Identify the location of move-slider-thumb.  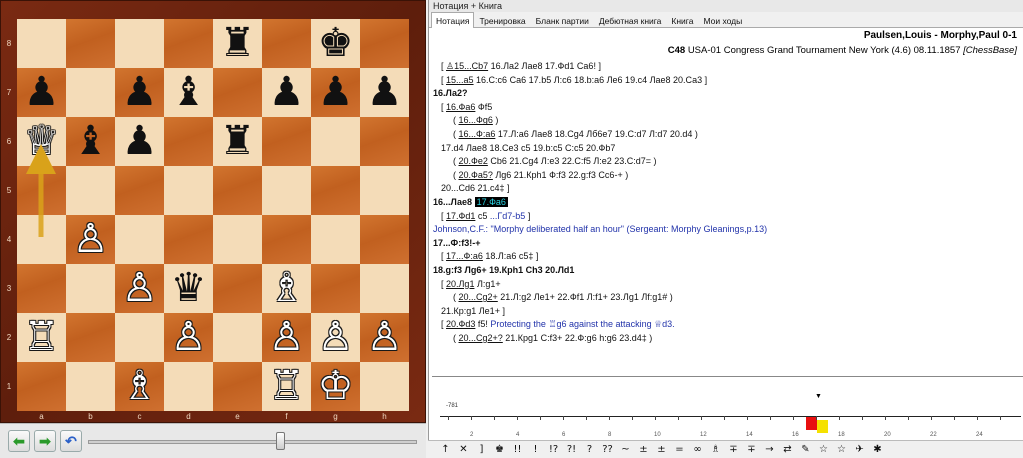
(280, 441).